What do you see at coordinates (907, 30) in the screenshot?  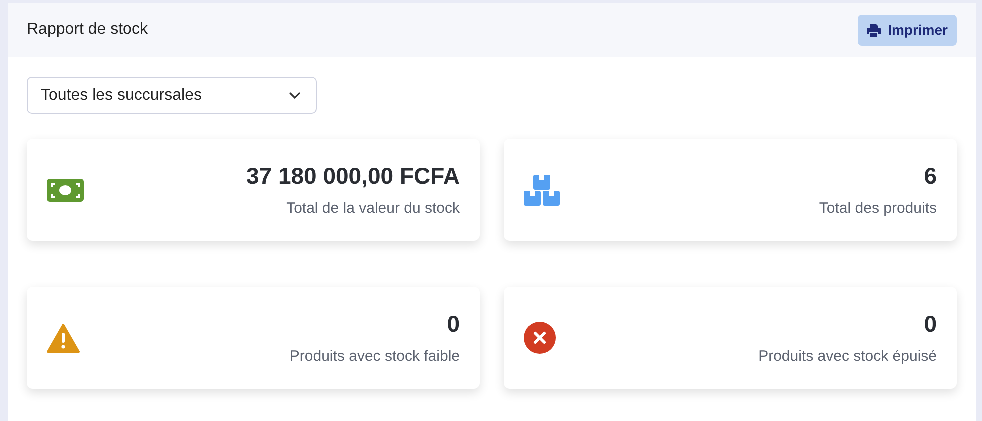 I see `print-button: Imprimer` at bounding box center [907, 30].